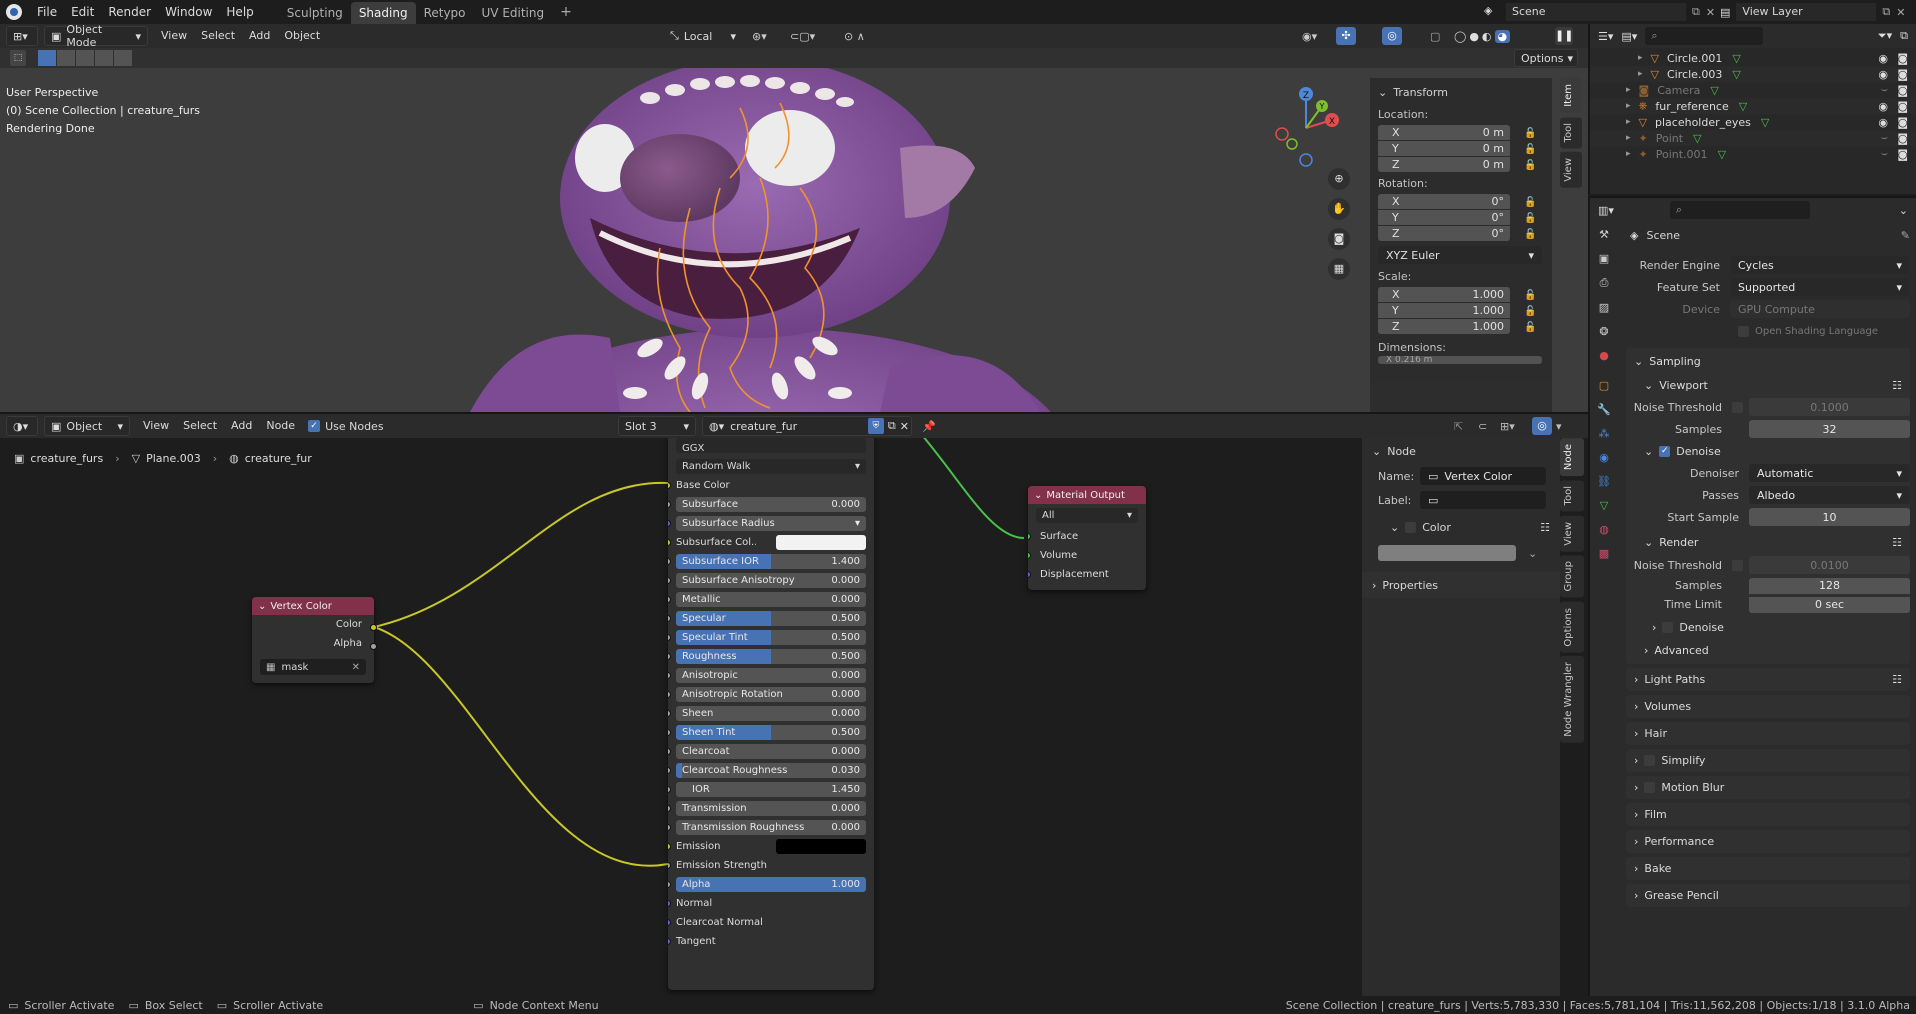 This screenshot has width=1916, height=1014. What do you see at coordinates (703, 36) in the screenshot?
I see `transform-orientation-dropdown: ⤡ Local ▾` at bounding box center [703, 36].